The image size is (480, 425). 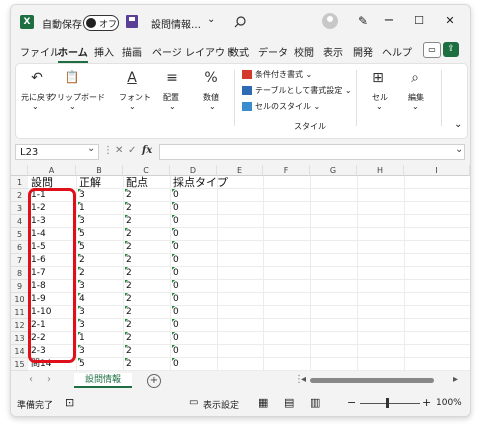 I want to click on tab-developer: 開発, so click(x=363, y=51).